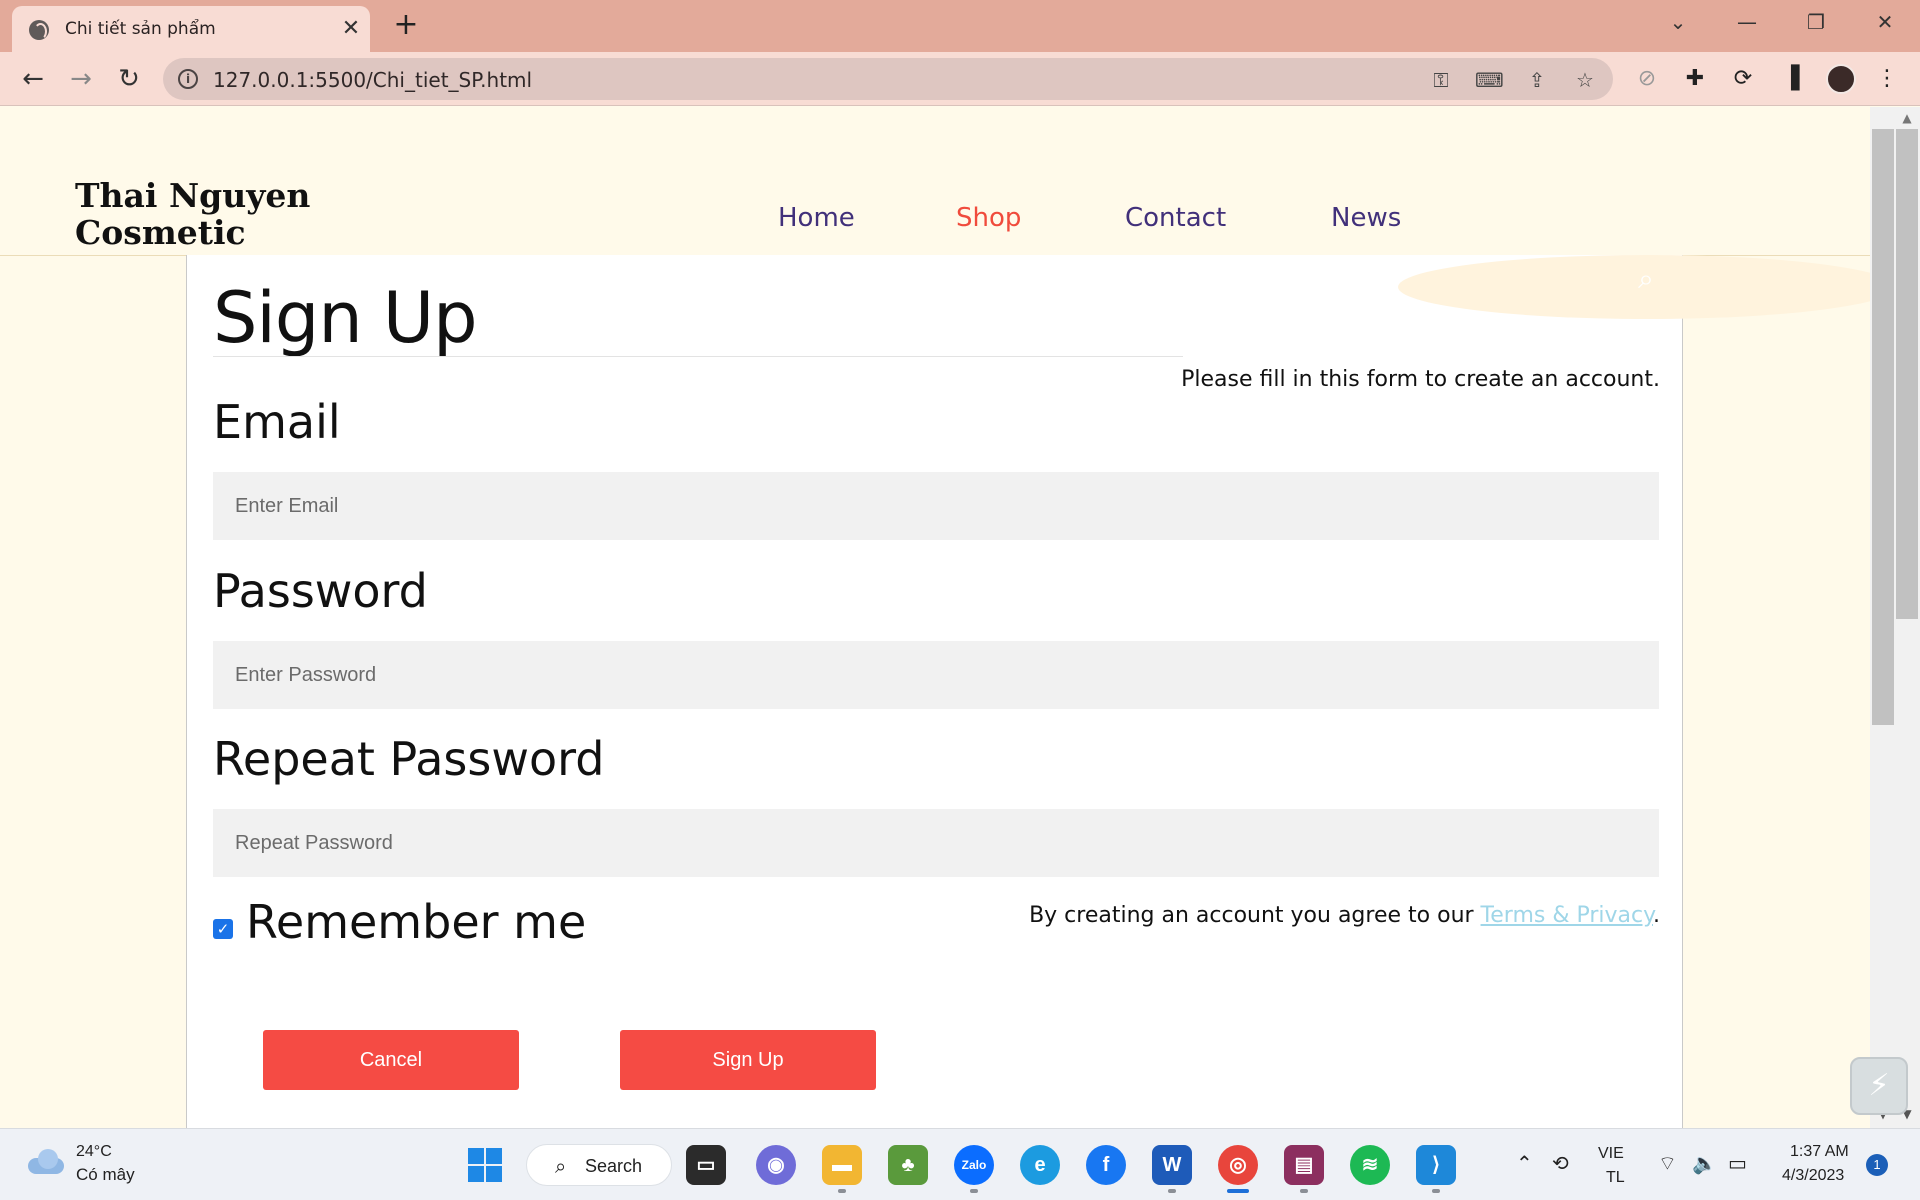 This screenshot has height=1200, width=1920. What do you see at coordinates (1695, 79) in the screenshot?
I see `extensions-puzzle-icon: ✚` at bounding box center [1695, 79].